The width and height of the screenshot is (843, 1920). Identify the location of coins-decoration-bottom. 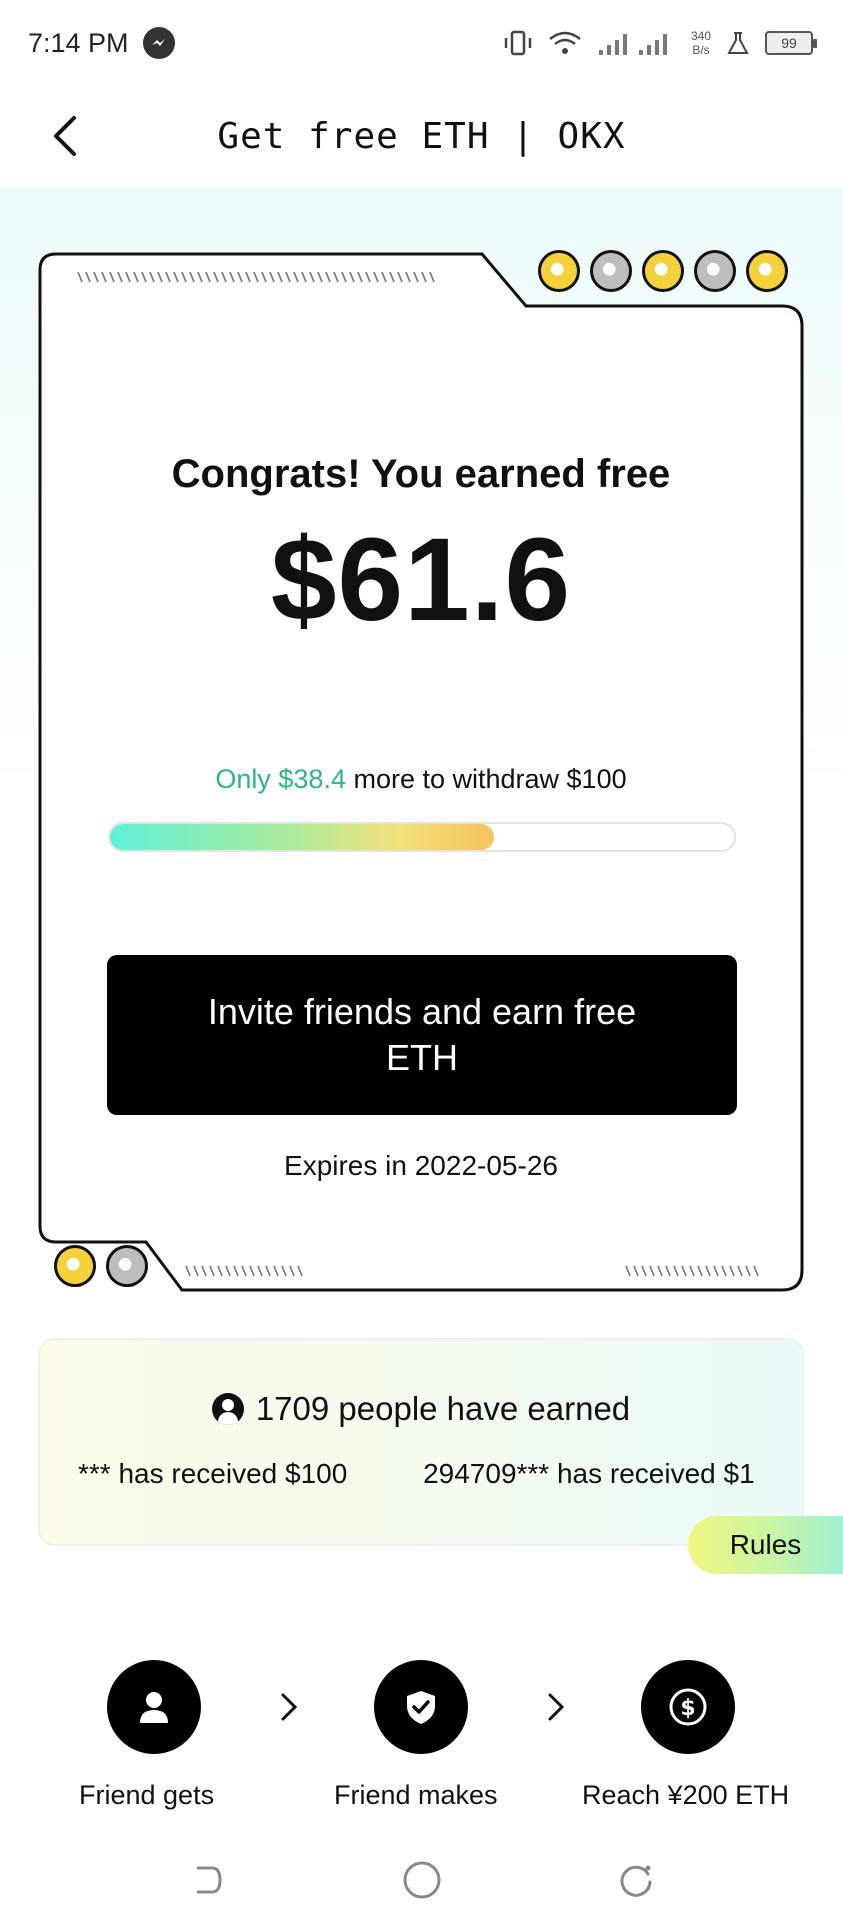
(101, 1263).